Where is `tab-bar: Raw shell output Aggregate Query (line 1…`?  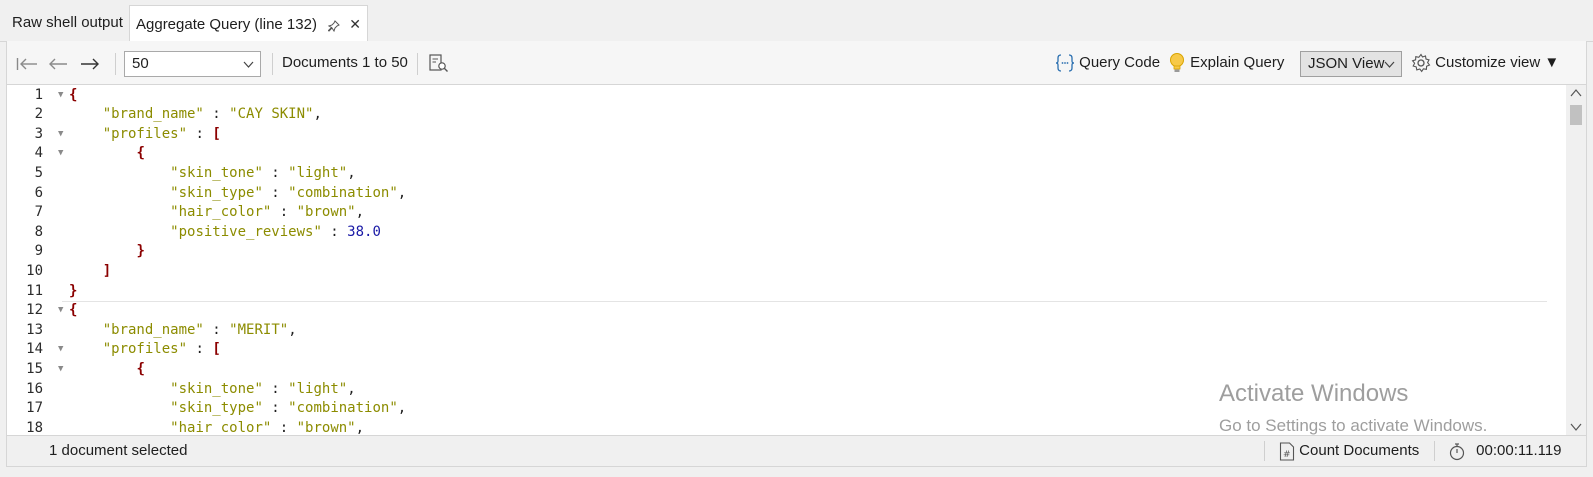 tab-bar: Raw shell output Aggregate Query (line 1… is located at coordinates (796, 21).